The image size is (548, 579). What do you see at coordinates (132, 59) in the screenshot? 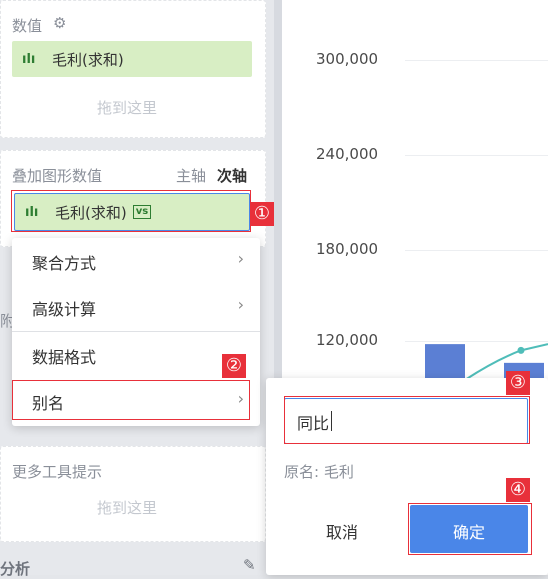
I see `values-field-chip: ılı 毛利(求和)` at bounding box center [132, 59].